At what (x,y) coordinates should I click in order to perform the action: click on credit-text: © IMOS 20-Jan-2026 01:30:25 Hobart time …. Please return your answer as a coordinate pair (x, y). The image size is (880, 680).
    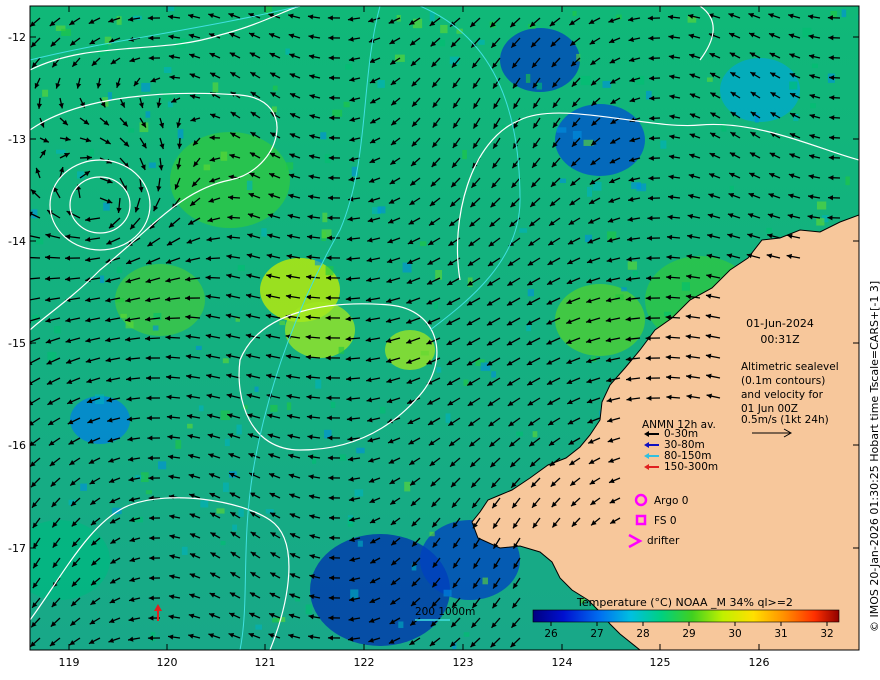
    Looking at the image, I should click on (874, 456).